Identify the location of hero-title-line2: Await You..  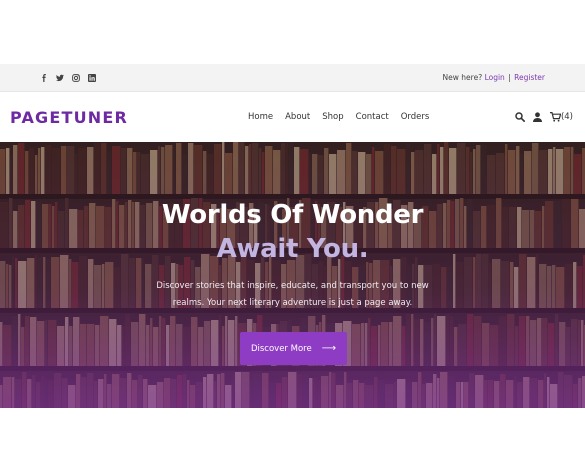
(292, 249).